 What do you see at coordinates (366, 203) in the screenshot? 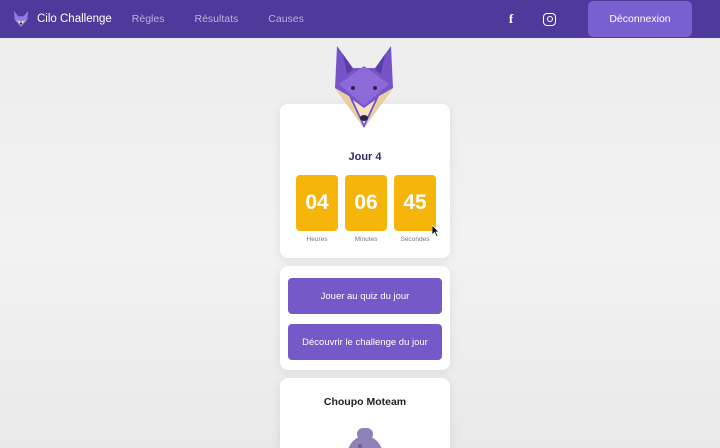
I see `minutes-value: 06` at bounding box center [366, 203].